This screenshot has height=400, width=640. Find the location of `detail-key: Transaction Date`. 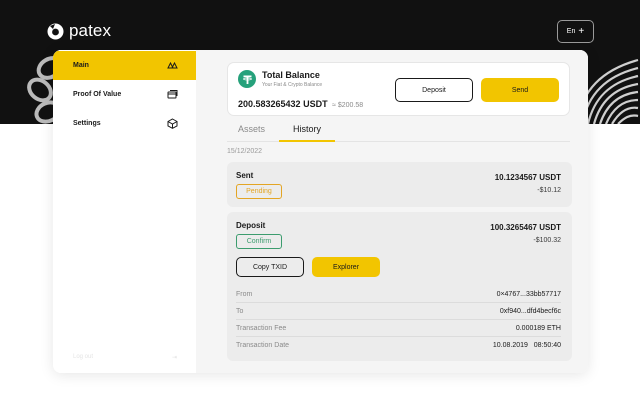

detail-key: Transaction Date is located at coordinates (263, 345).